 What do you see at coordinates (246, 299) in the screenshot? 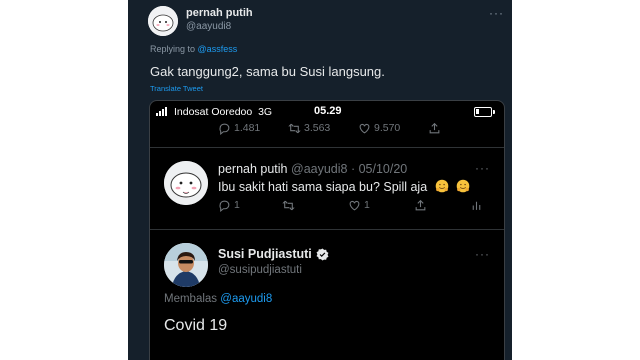
I see `membalas-link: @aayudi8` at bounding box center [246, 299].